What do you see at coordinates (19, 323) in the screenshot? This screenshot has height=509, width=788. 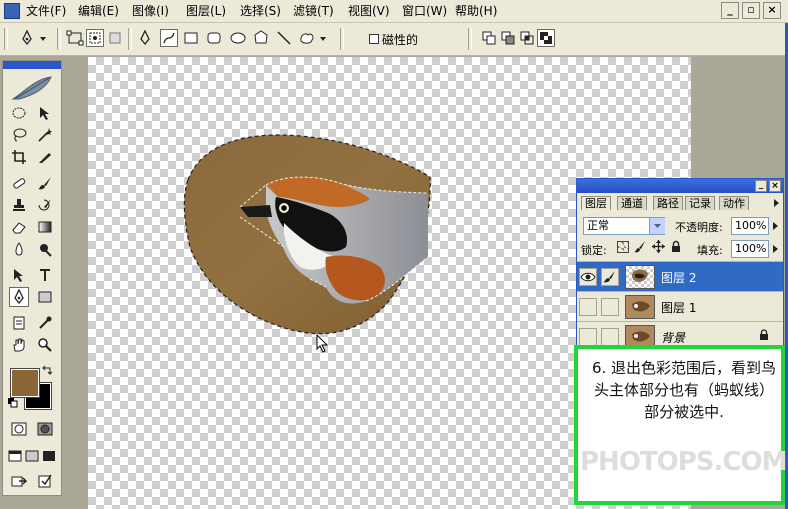 I see `notes-tool-icon` at bounding box center [19, 323].